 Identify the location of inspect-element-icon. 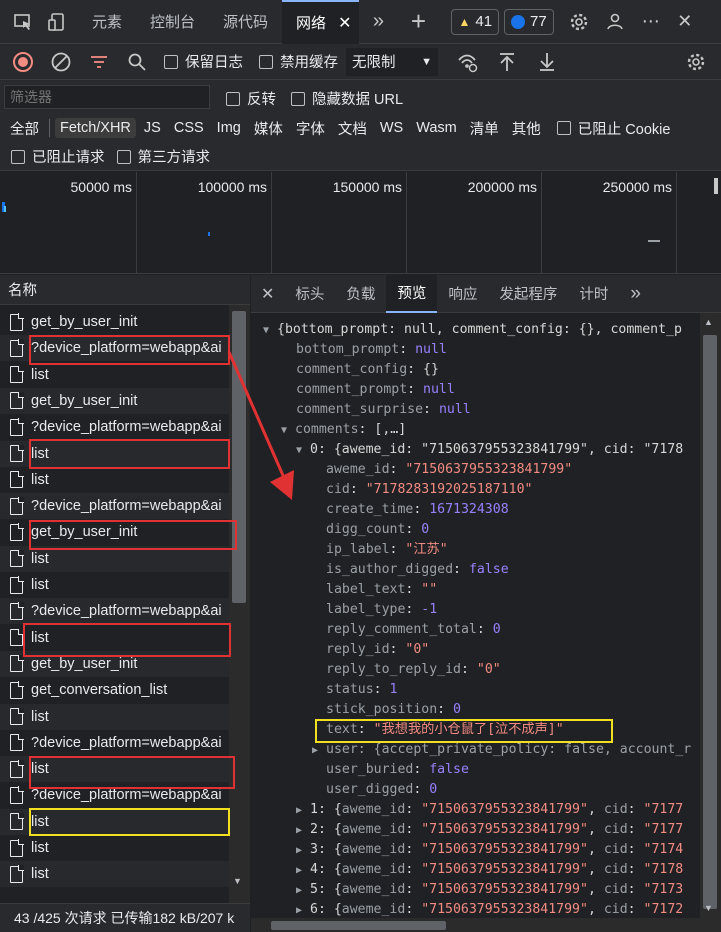
(23, 22).